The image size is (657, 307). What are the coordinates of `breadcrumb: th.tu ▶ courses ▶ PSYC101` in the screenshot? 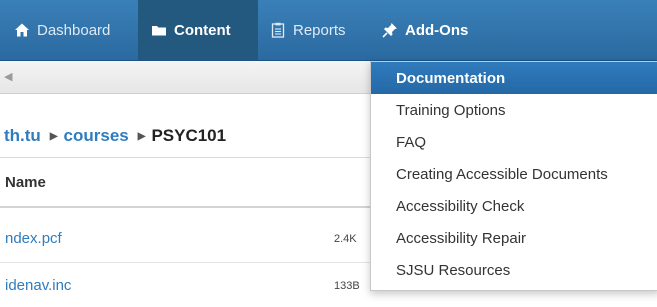 It's located at (115, 136).